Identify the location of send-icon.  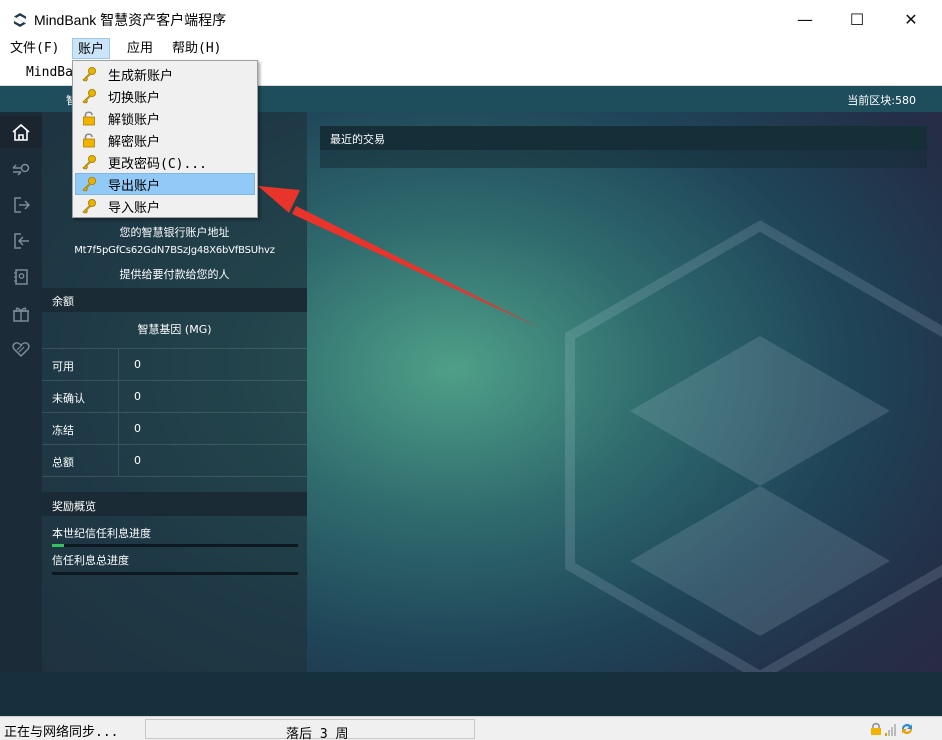
(21, 205).